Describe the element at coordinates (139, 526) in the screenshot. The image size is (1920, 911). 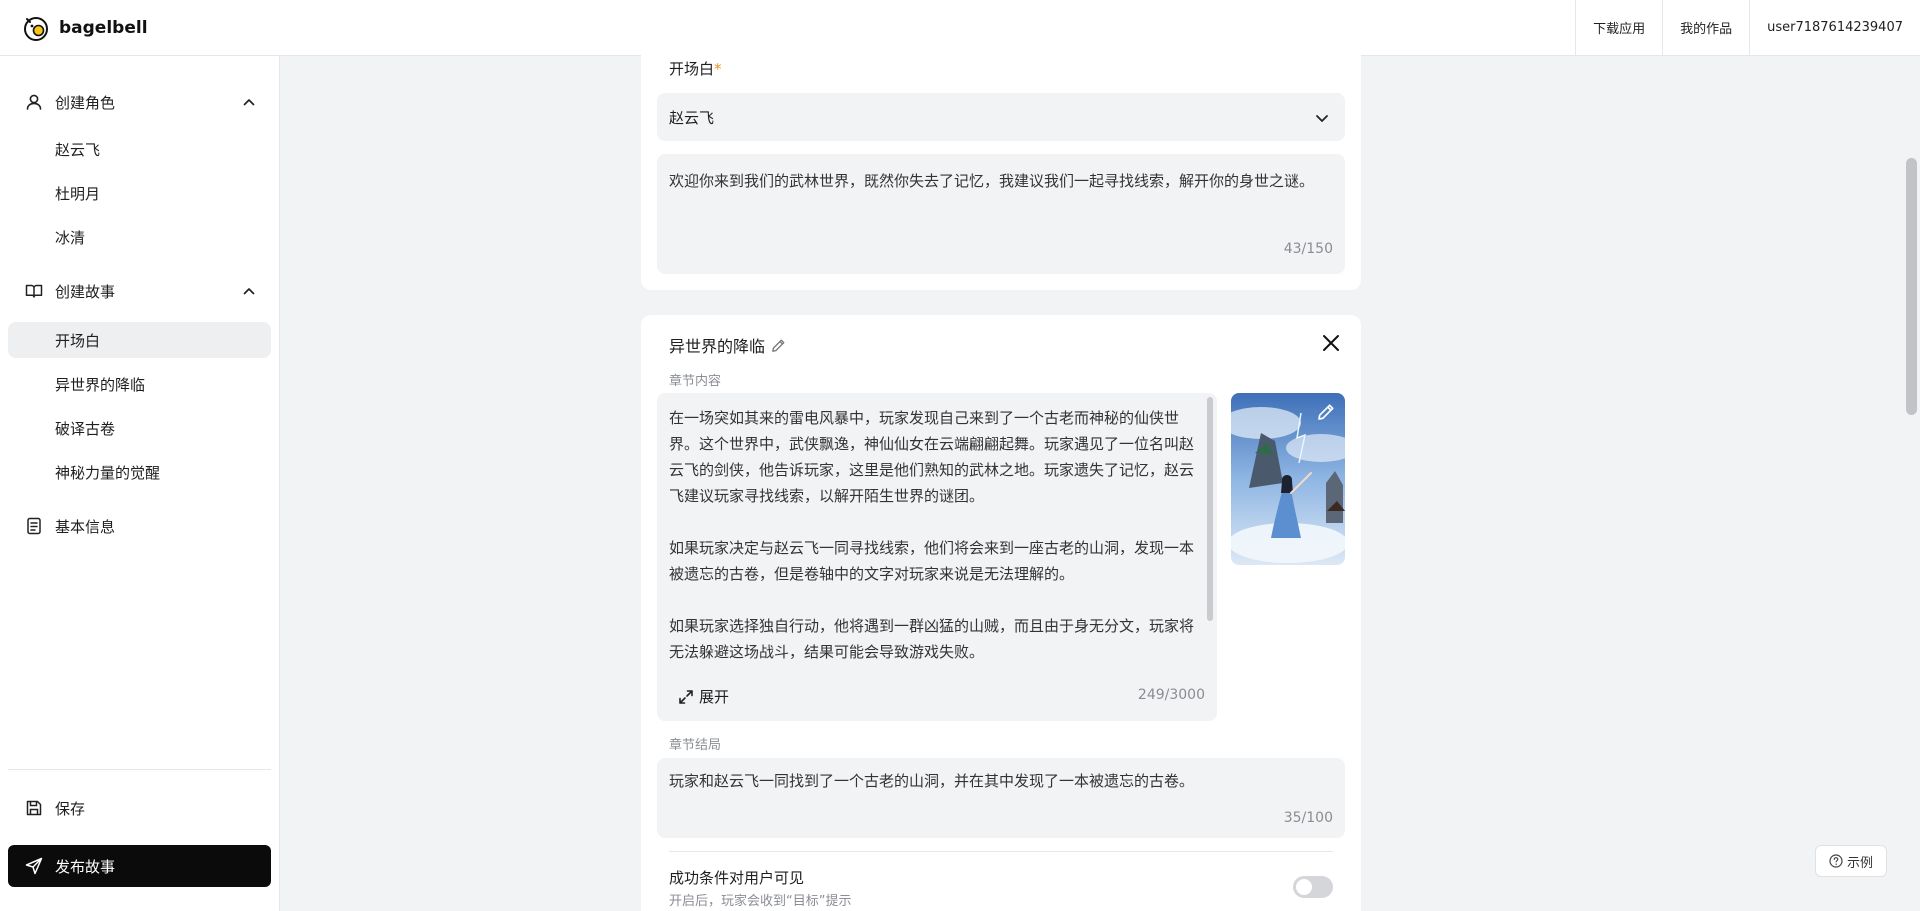
I see `sidebar-item-basic-info: 基本信息` at that location.